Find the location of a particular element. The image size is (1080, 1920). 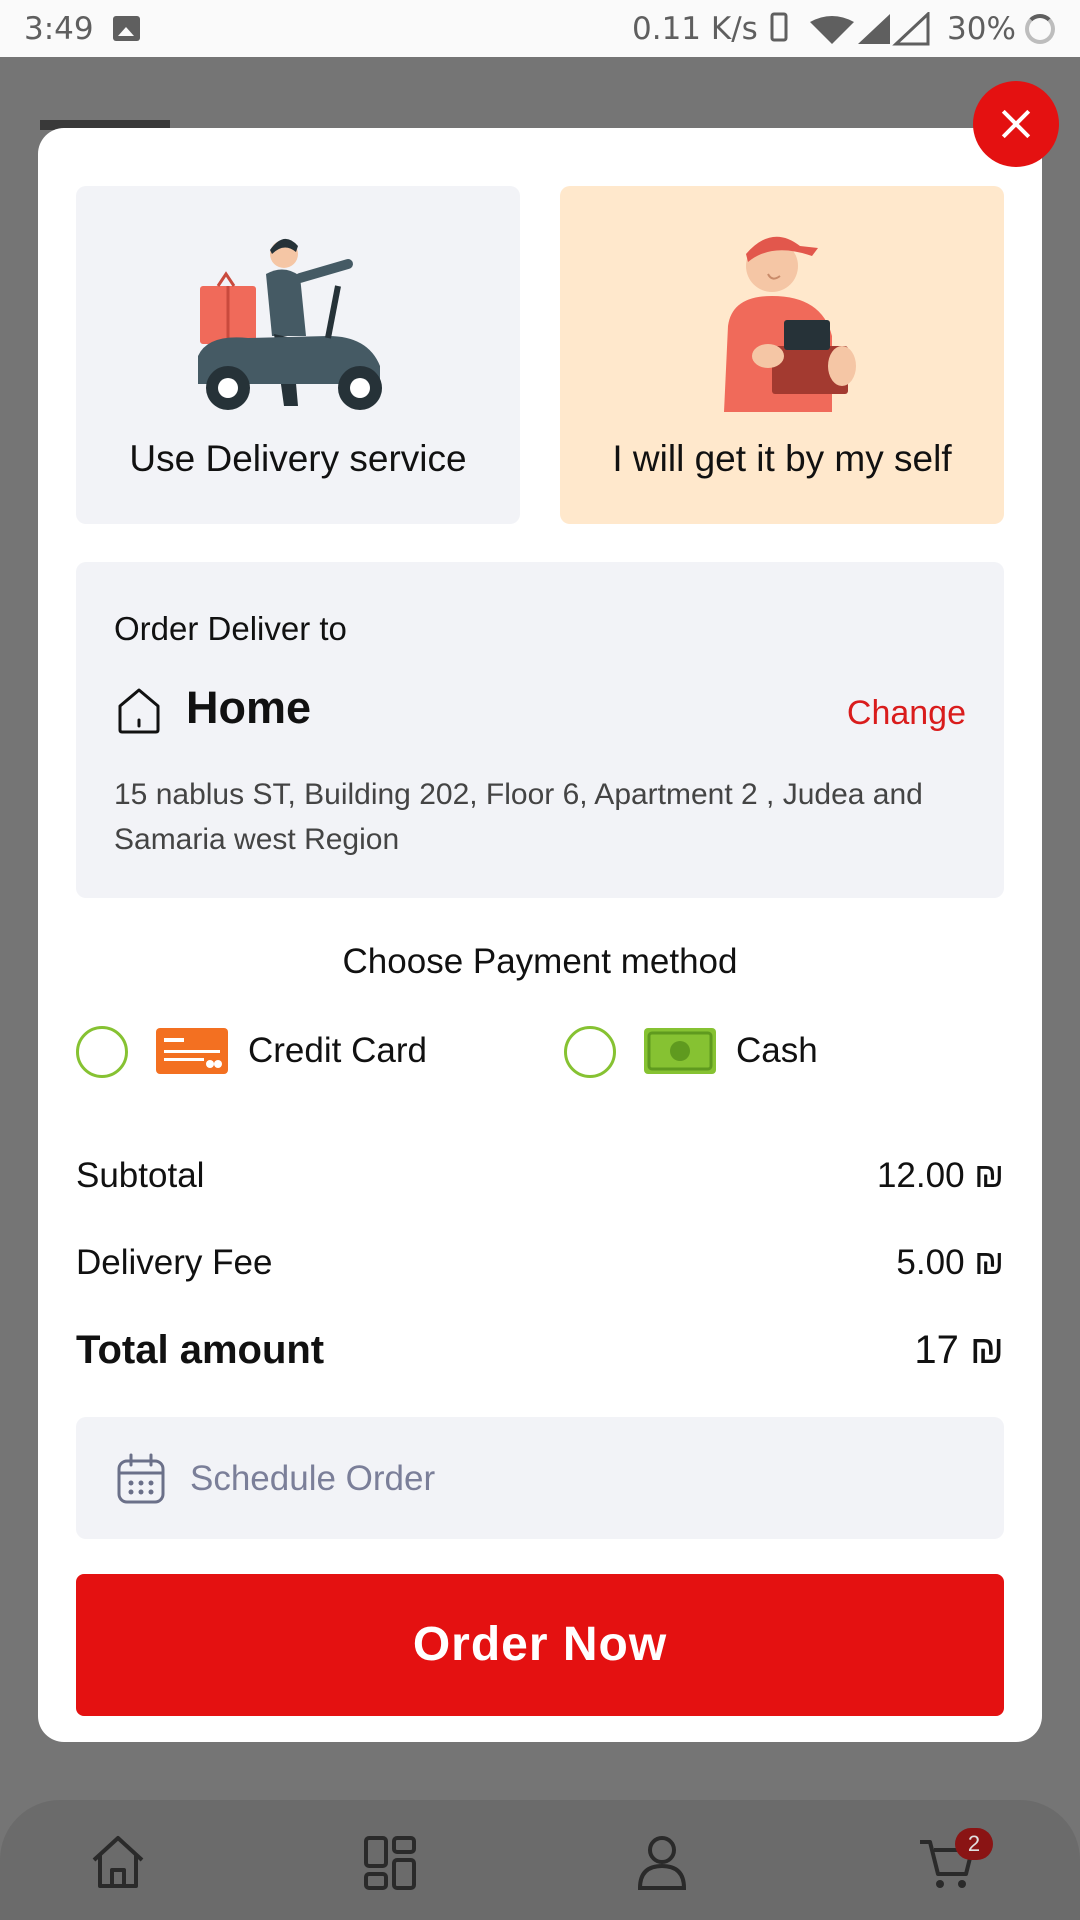

use-delivery-option: Use Delivery service is located at coordinates (298, 355).